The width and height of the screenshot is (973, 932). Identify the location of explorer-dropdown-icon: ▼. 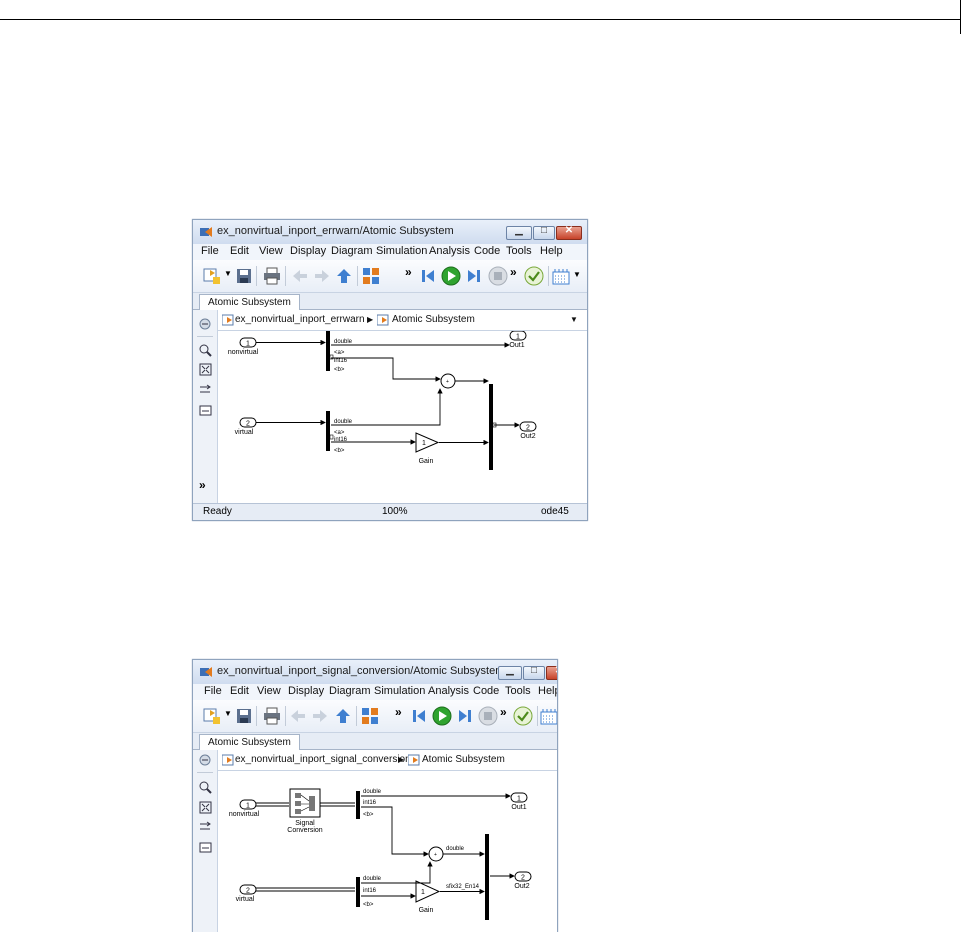
(577, 274).